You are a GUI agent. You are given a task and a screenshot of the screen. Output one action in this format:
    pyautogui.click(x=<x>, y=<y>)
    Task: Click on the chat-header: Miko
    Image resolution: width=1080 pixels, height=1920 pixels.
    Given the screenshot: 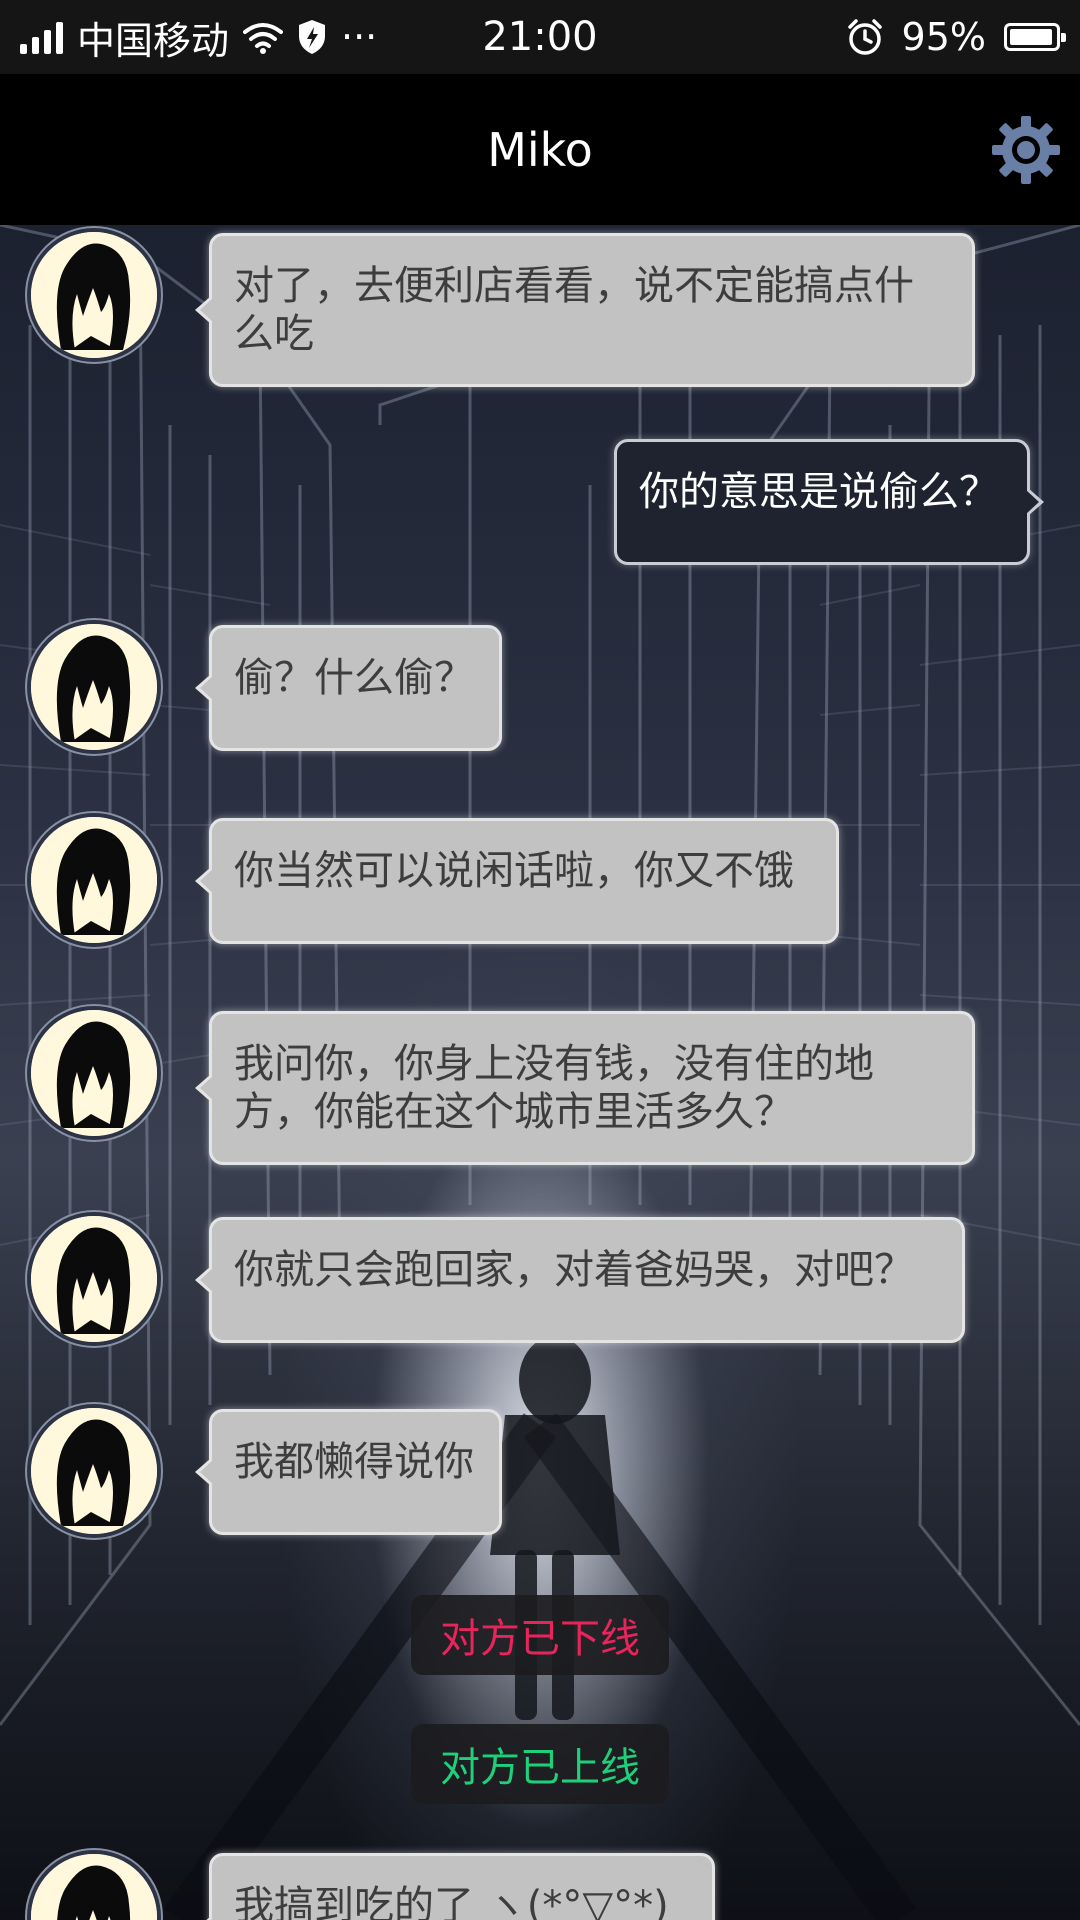 What is the action you would take?
    pyautogui.click(x=540, y=149)
    